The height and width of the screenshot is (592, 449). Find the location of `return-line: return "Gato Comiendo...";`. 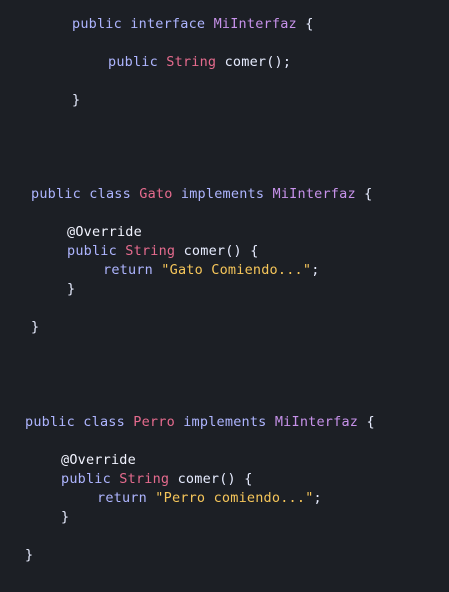

return-line: return "Gato Comiendo..."; is located at coordinates (211, 270).